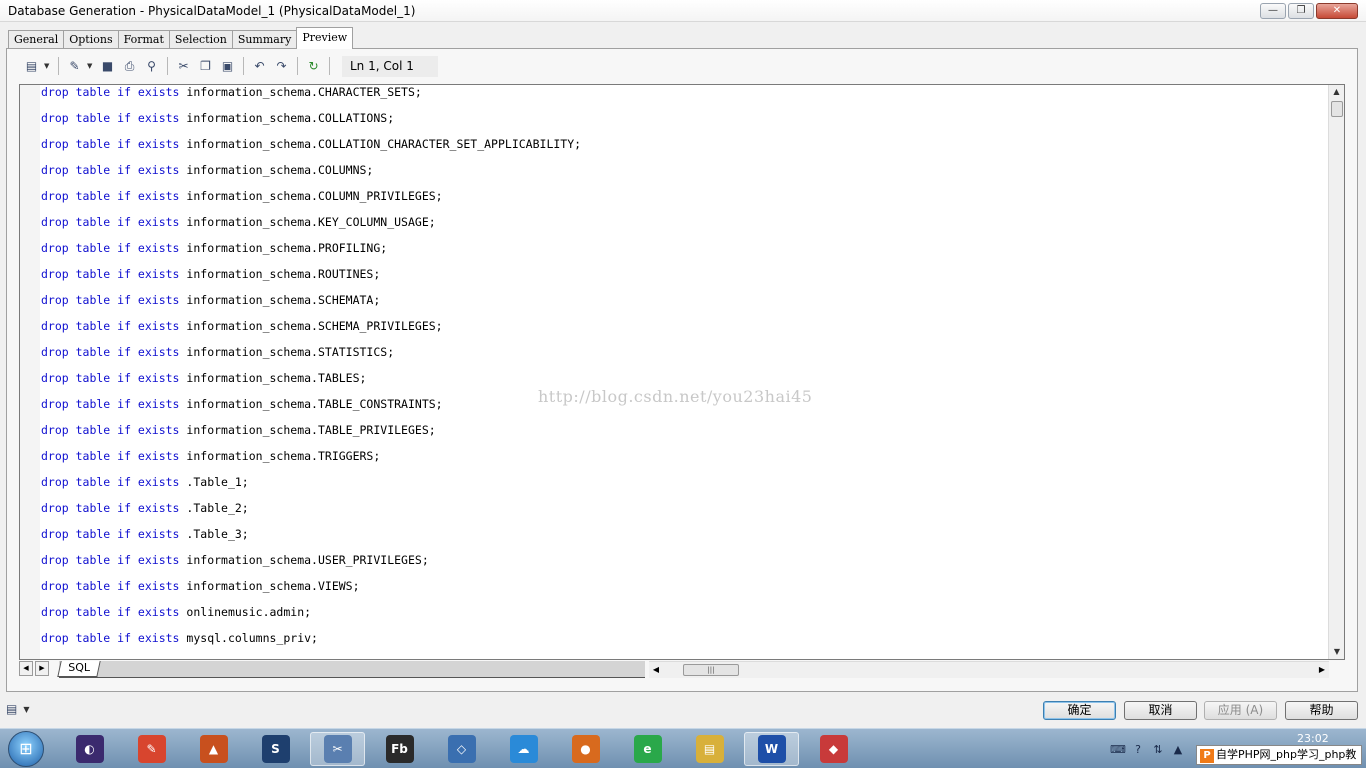 The image size is (1366, 768). I want to click on taskbar-item-explorer: ▤, so click(709, 749).